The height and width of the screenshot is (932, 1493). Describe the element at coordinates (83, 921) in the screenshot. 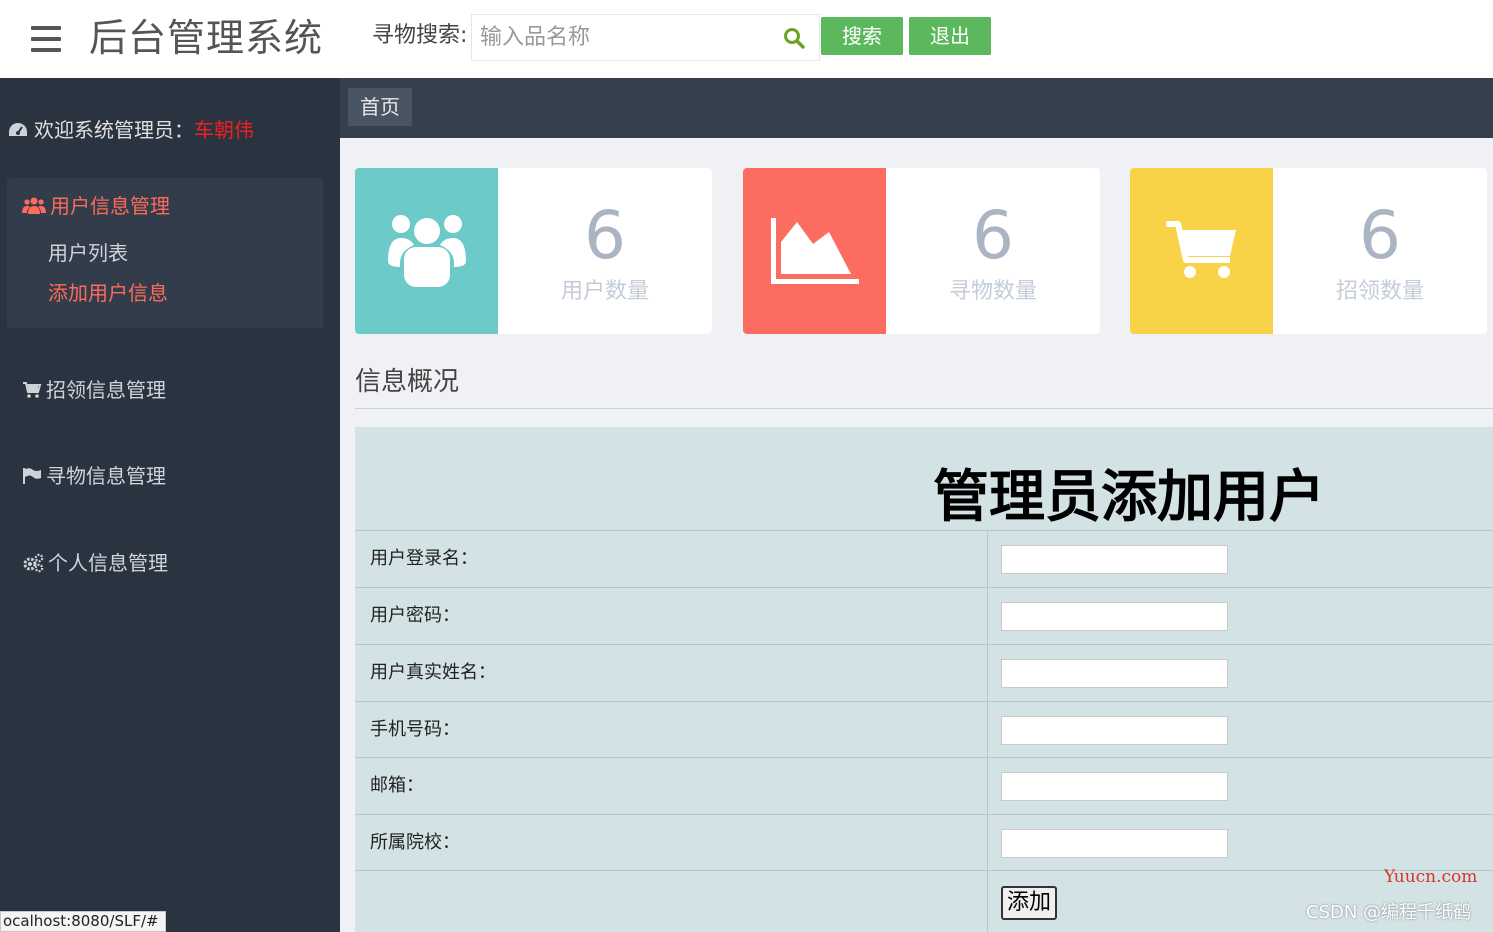

I see `status-bar-url: ocalhost:8080/SLF/#` at that location.